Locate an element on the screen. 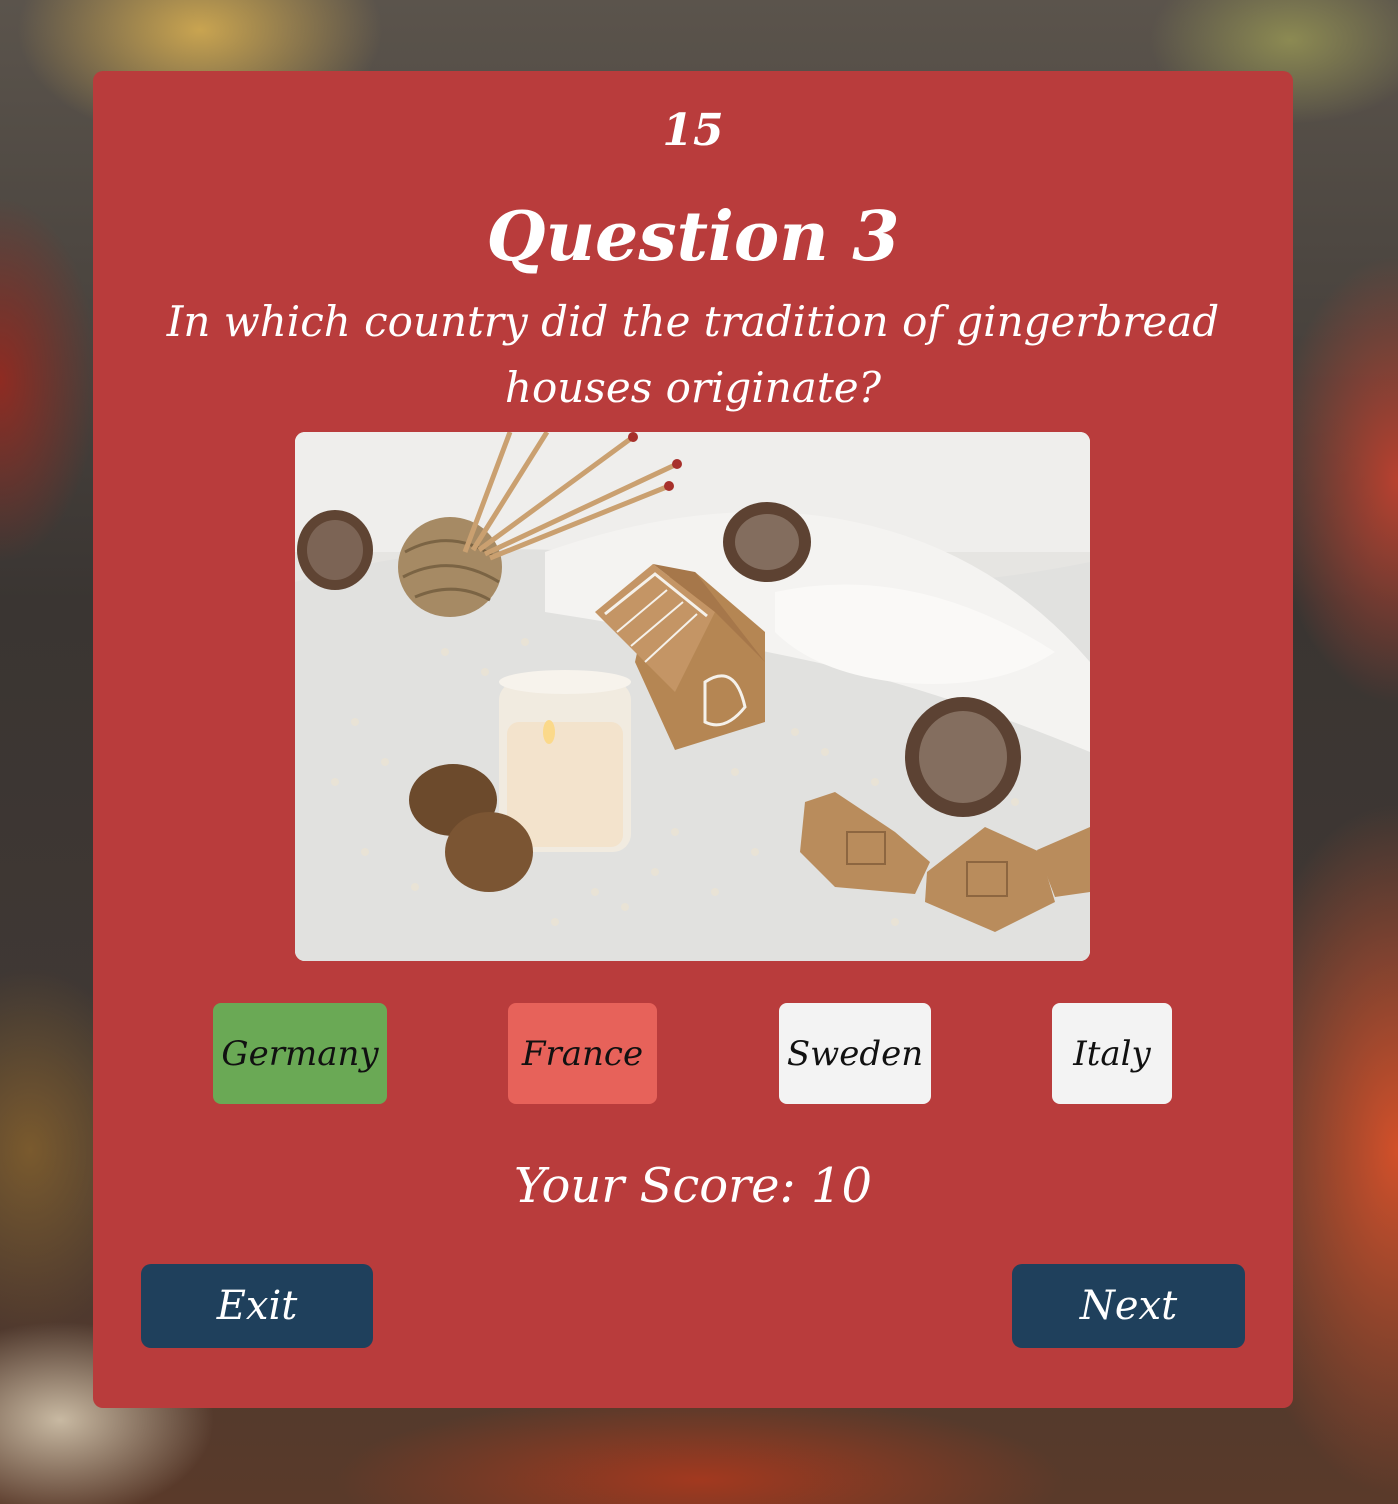 This screenshot has height=1504, width=1398. answer-sweden-button: Sweden is located at coordinates (855, 1053).